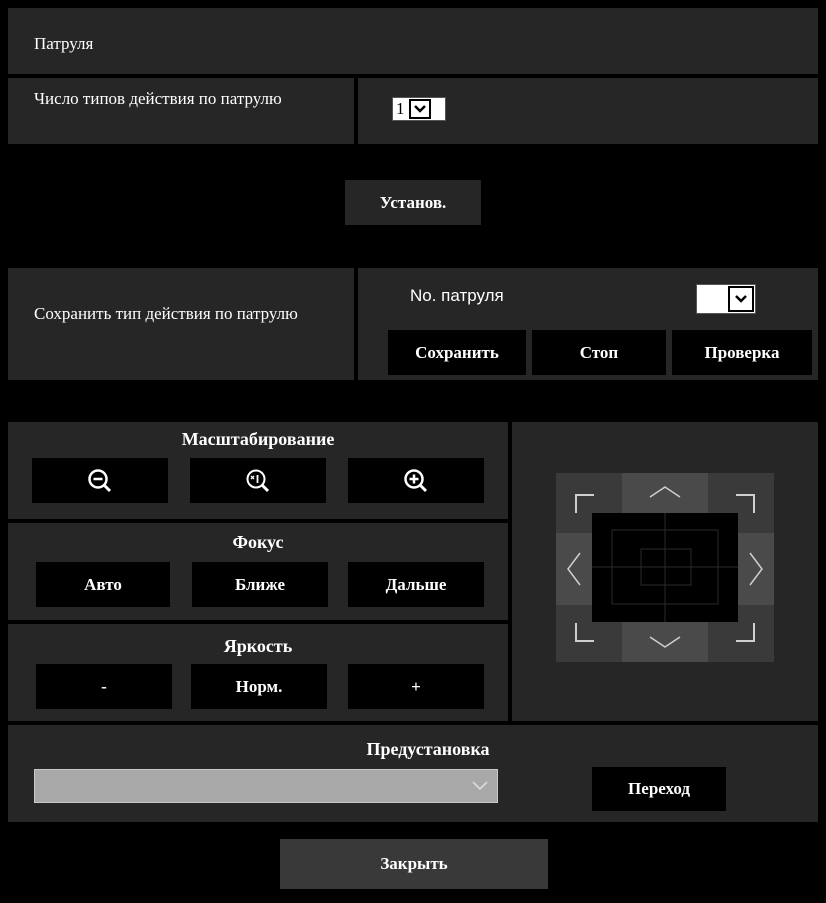  I want to click on zoom-out-icon, so click(100, 481).